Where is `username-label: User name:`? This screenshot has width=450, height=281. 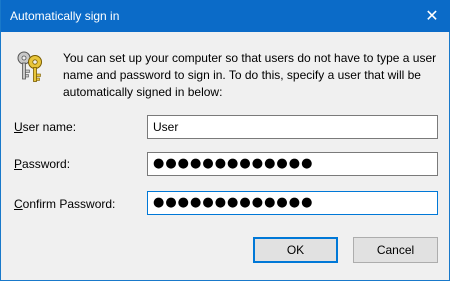
username-label: User name: is located at coordinates (45, 127).